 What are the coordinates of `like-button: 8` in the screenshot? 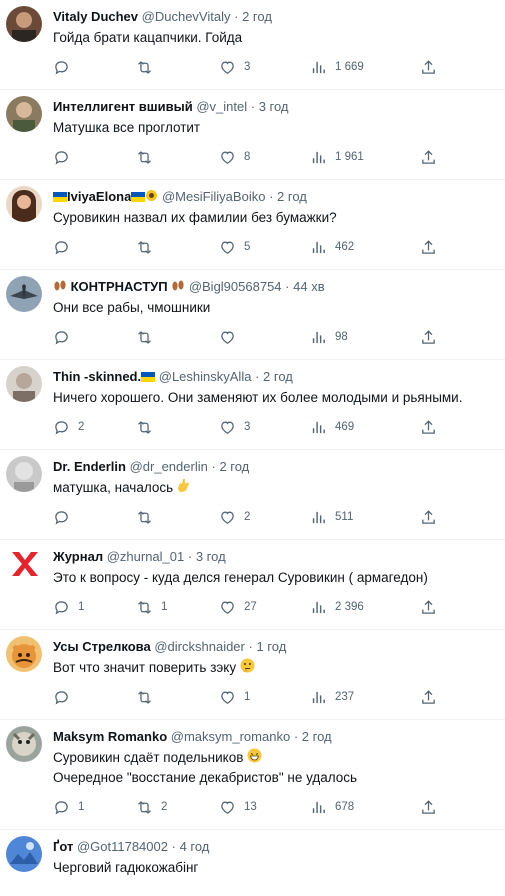 It's located at (234, 157).